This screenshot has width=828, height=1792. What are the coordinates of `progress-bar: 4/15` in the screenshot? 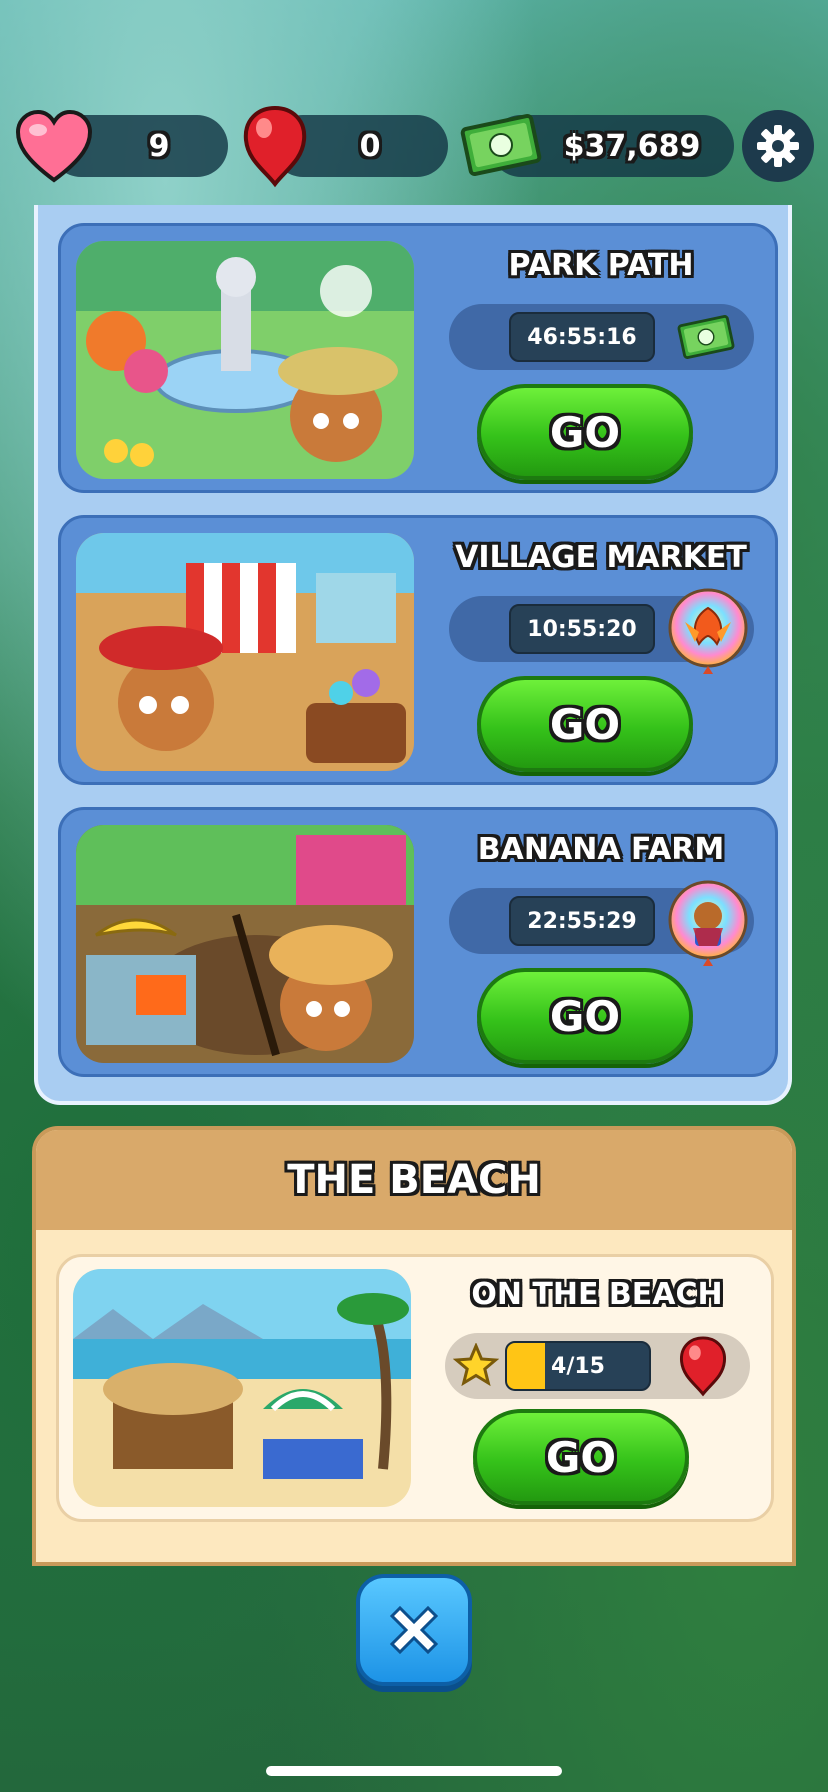 It's located at (578, 1366).